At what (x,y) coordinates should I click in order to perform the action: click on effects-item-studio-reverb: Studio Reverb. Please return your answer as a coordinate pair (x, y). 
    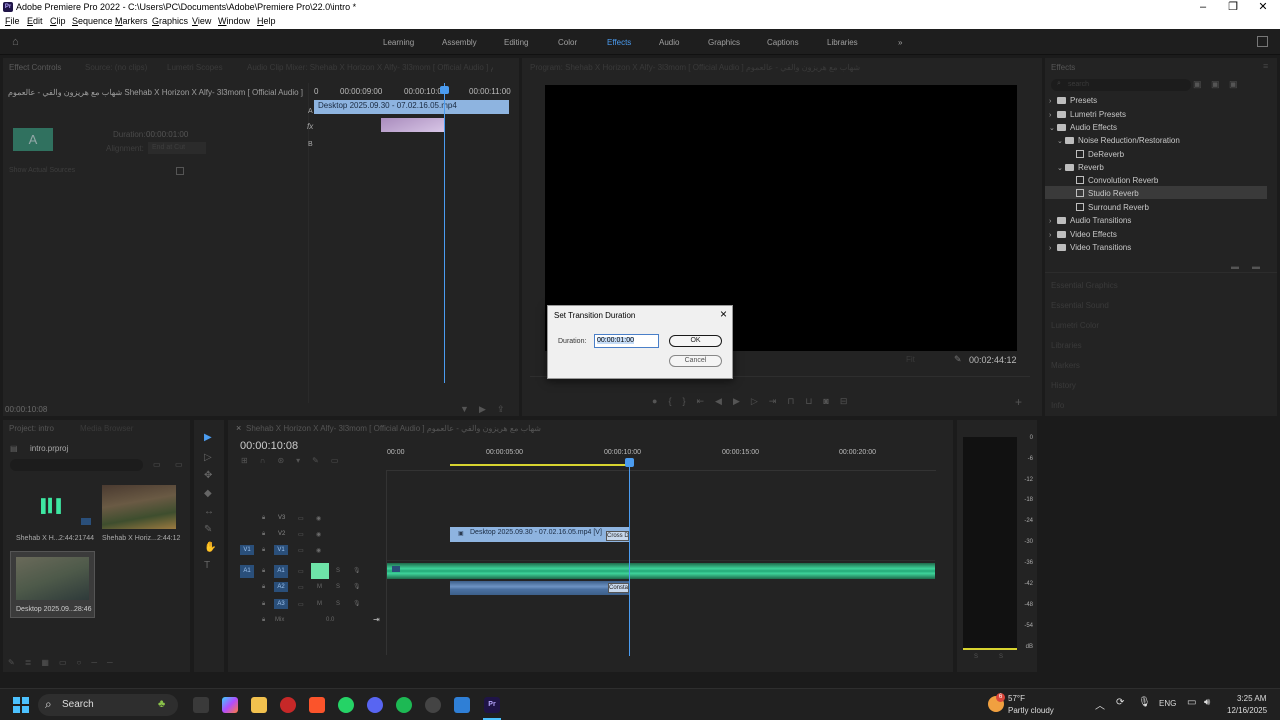
    Looking at the image, I should click on (1107, 193).